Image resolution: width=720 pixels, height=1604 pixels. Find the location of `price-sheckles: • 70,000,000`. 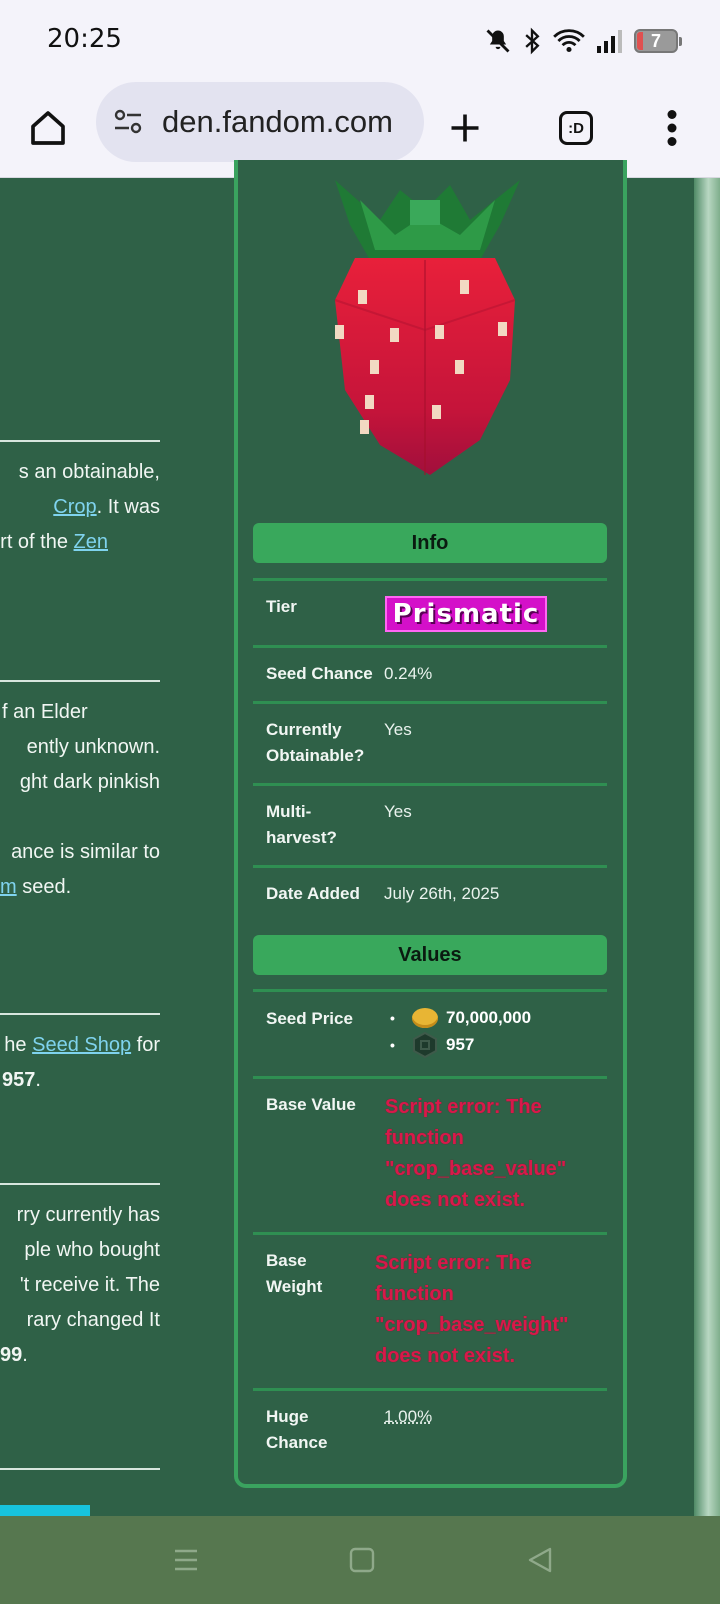

price-sheckles: • 70,000,000 is located at coordinates (461, 1017).